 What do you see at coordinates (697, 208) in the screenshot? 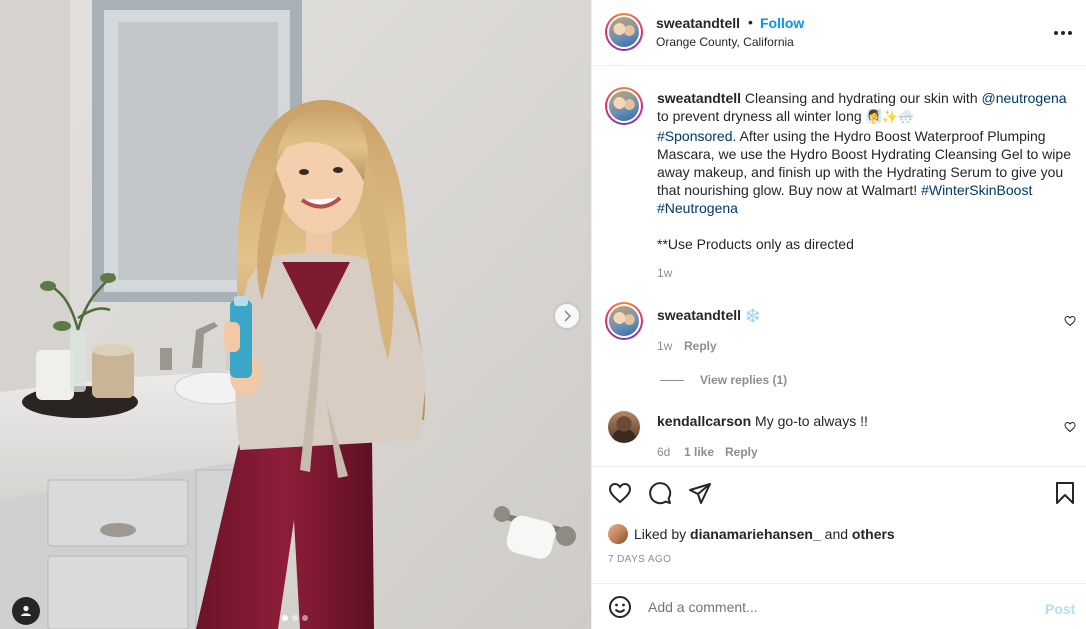
I see `hashtag-neutrogena: #Neutrogena` at bounding box center [697, 208].